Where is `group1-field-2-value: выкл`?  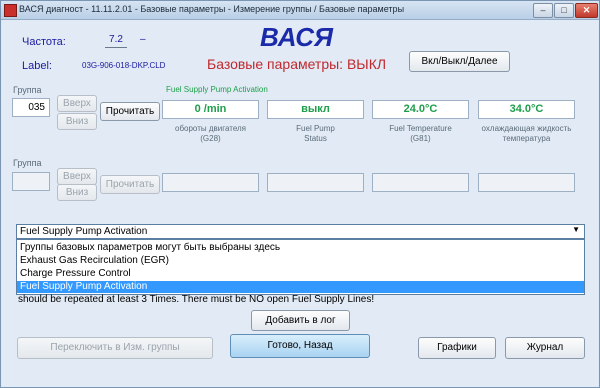
group1-field-2-value: выкл is located at coordinates (315, 109).